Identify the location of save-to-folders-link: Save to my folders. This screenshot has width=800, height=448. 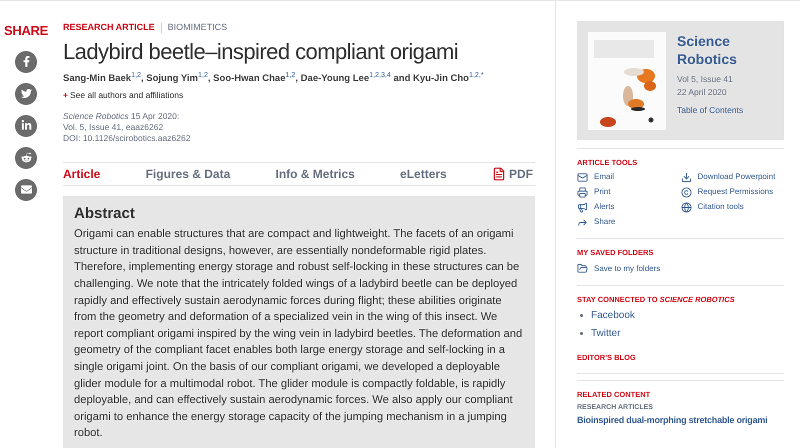
(680, 268).